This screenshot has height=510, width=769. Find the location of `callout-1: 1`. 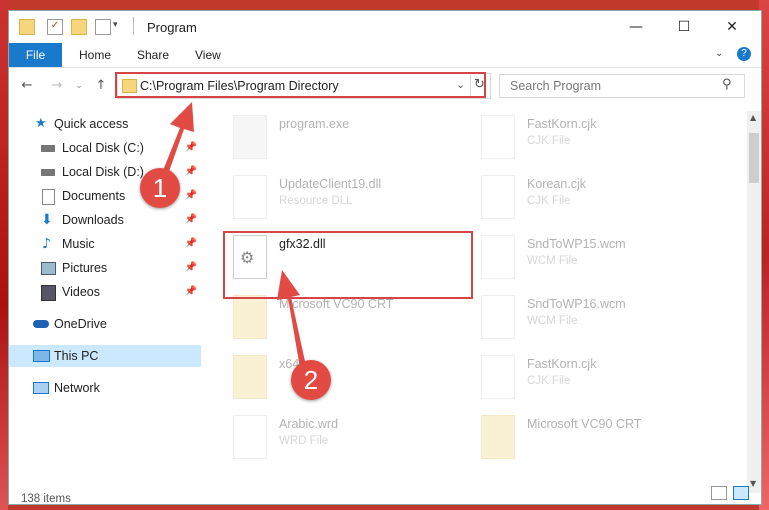

callout-1: 1 is located at coordinates (160, 188).